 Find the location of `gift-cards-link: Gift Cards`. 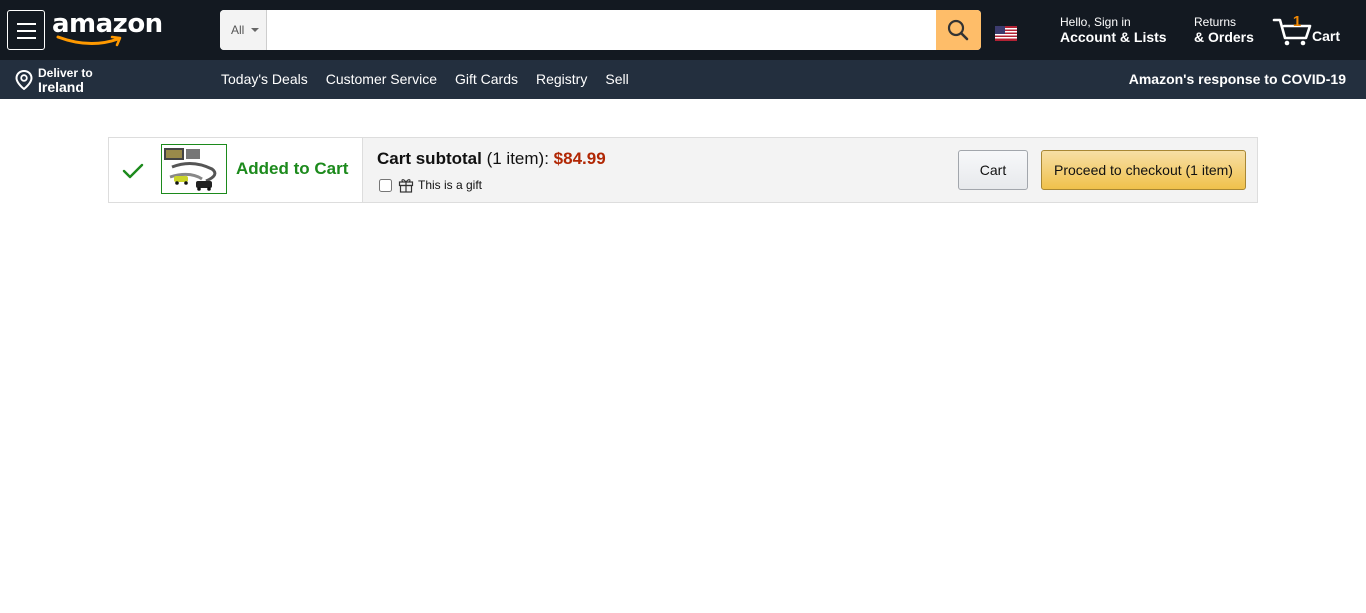

gift-cards-link: Gift Cards is located at coordinates (486, 79).